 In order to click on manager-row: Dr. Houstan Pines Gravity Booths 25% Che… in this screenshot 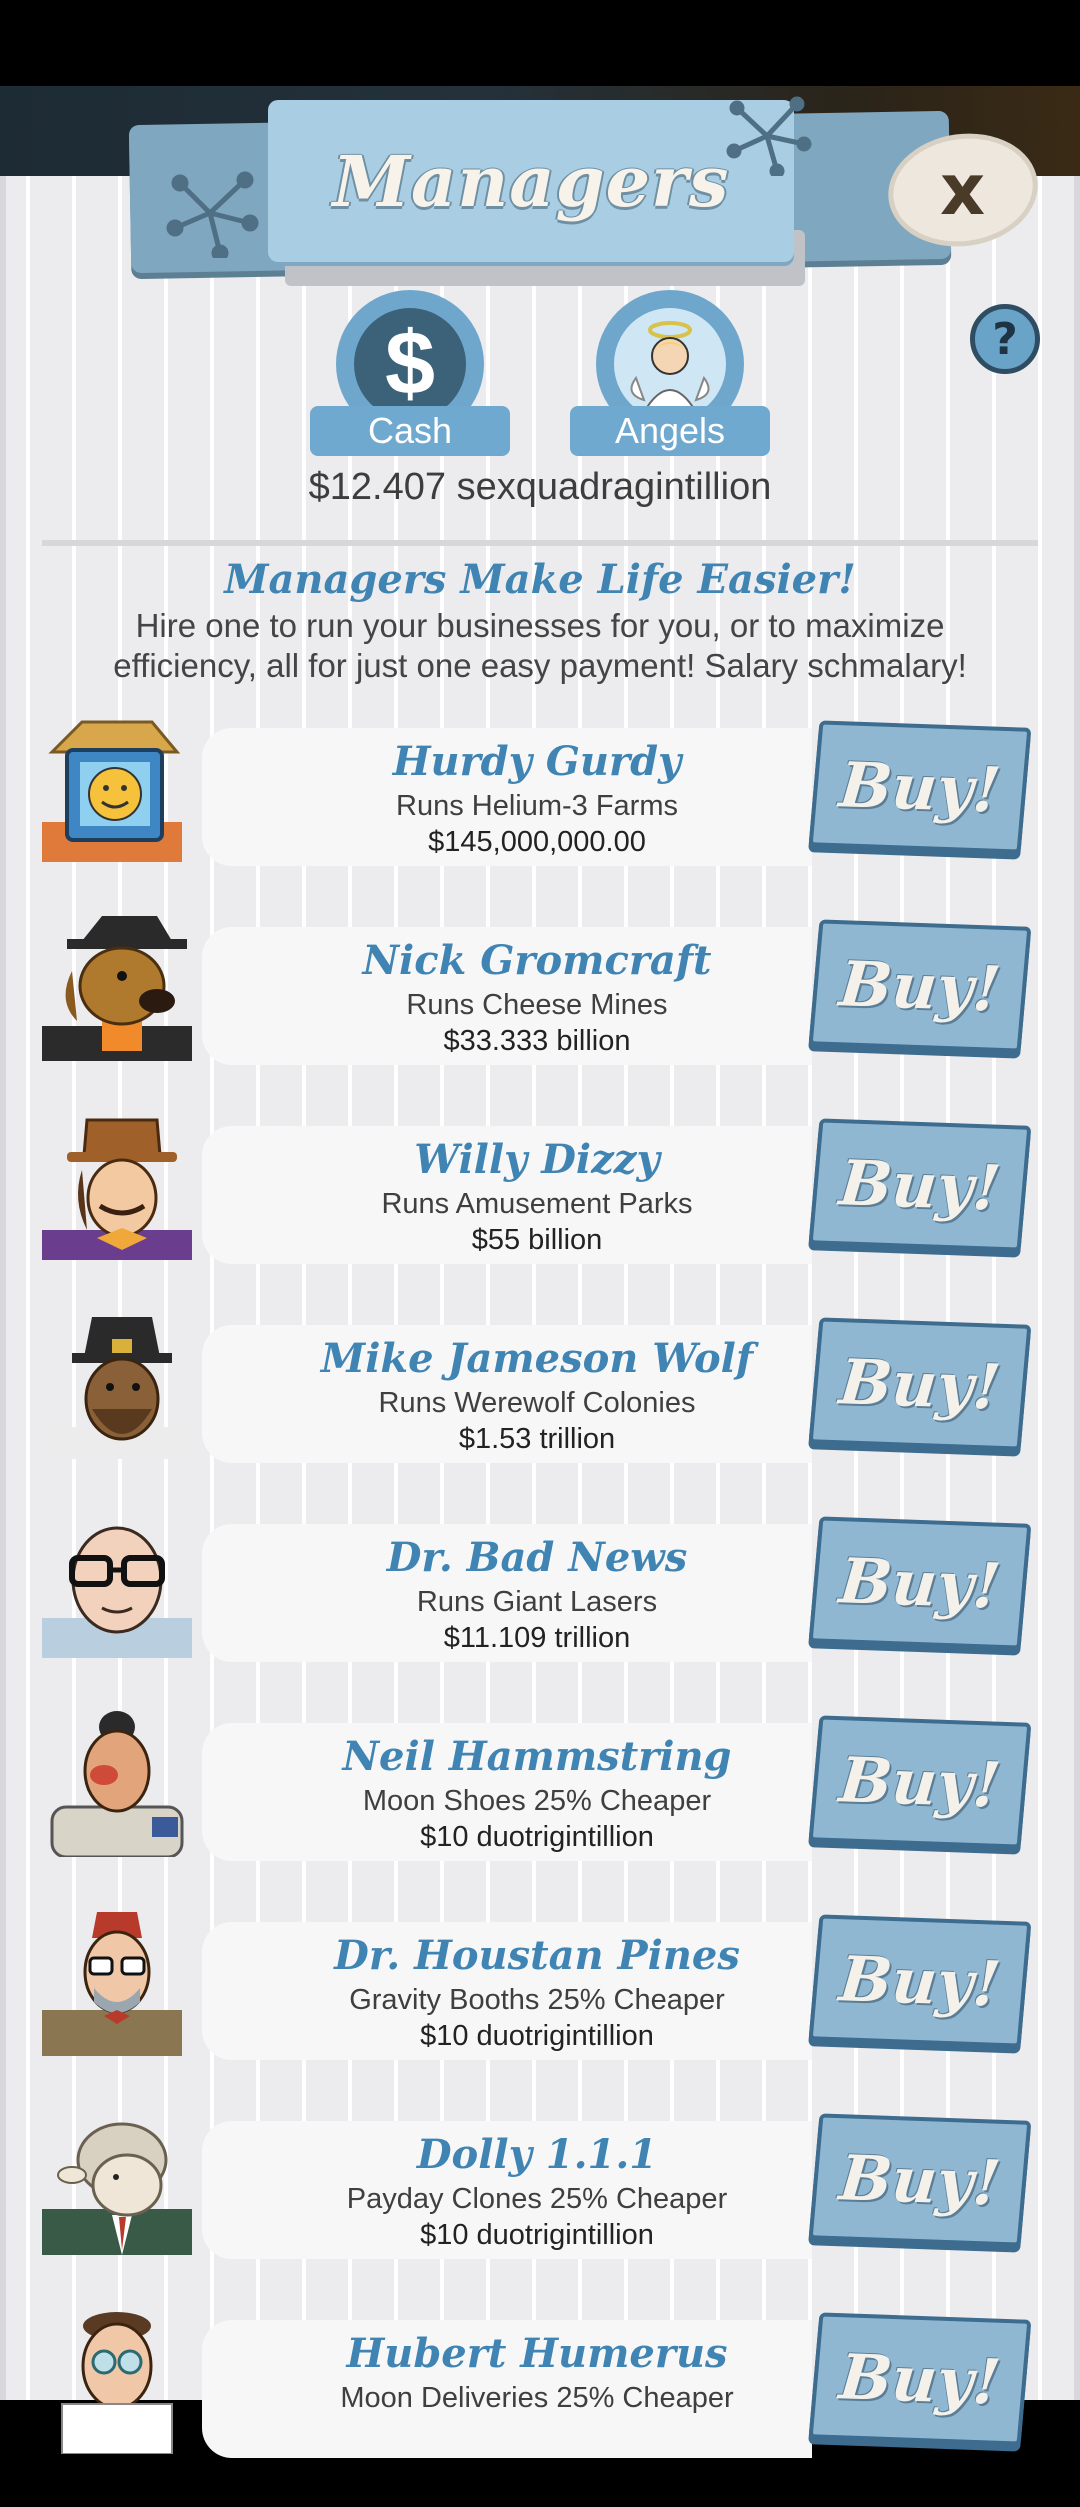, I will do `click(540, 2009)`.